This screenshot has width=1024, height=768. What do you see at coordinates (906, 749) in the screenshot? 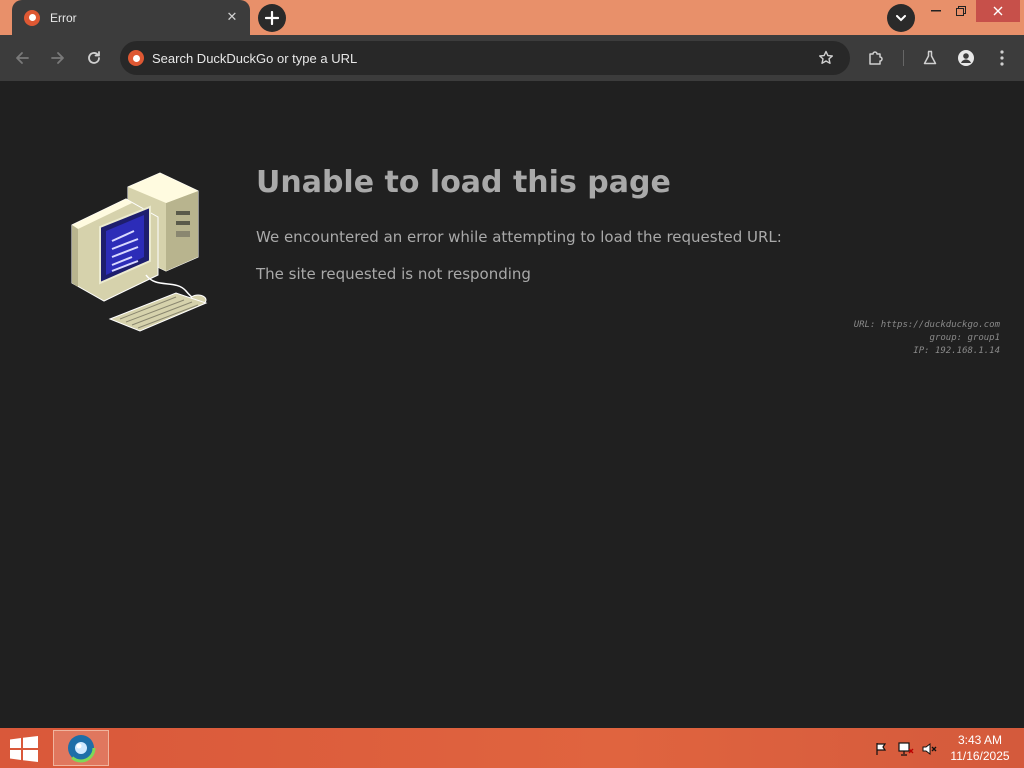
I see `network-icon` at bounding box center [906, 749].